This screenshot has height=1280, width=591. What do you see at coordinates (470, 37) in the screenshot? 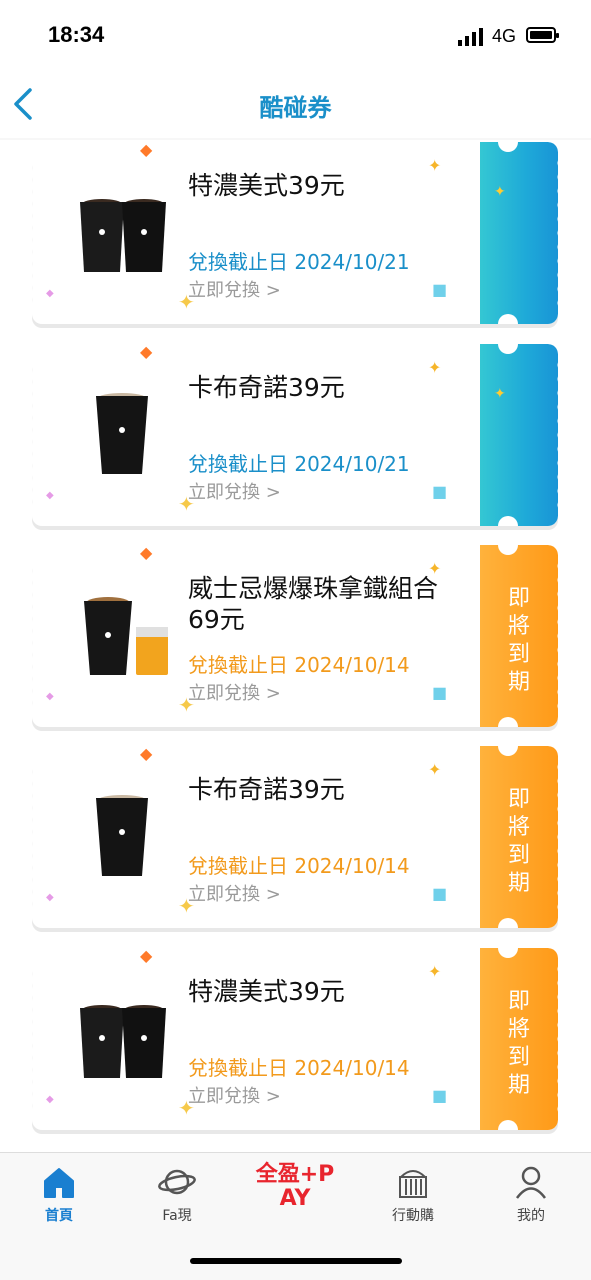
I see `signal-icon` at bounding box center [470, 37].